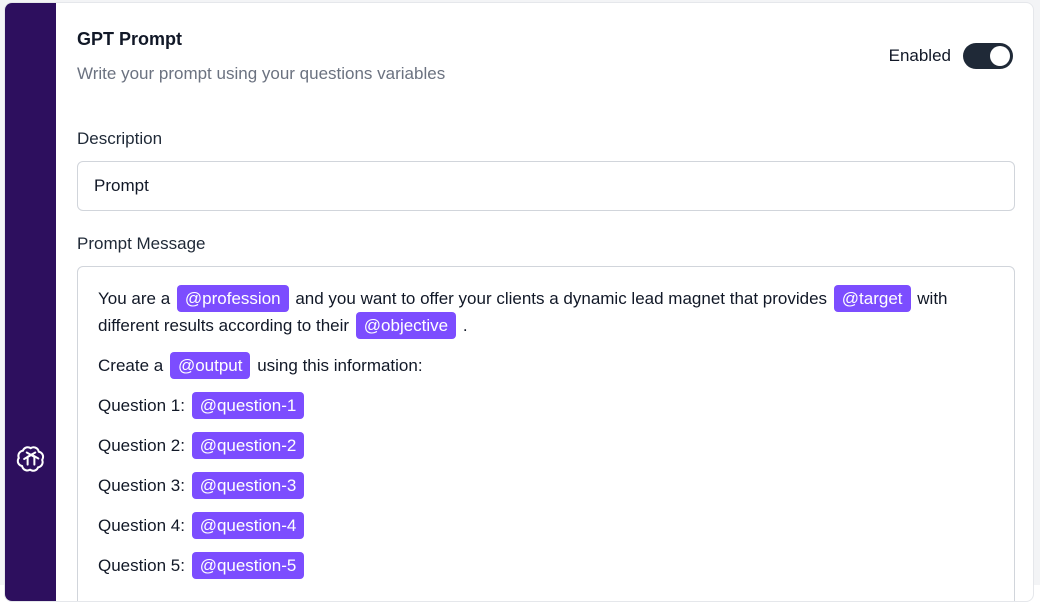  Describe the element at coordinates (546, 525) in the screenshot. I see `question-line: Question 4: @question-4` at that location.